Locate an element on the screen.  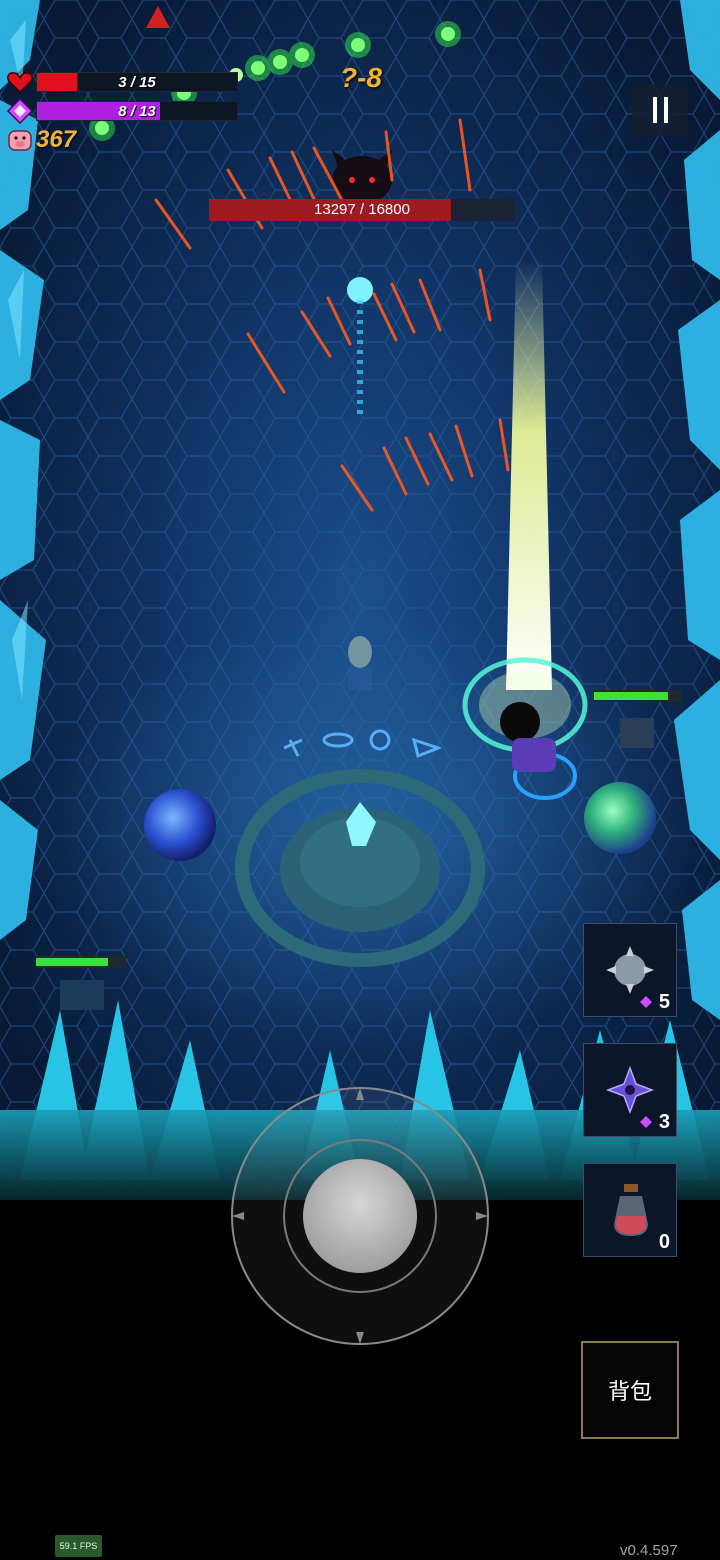
pause-icon is located at coordinates (654, 110).